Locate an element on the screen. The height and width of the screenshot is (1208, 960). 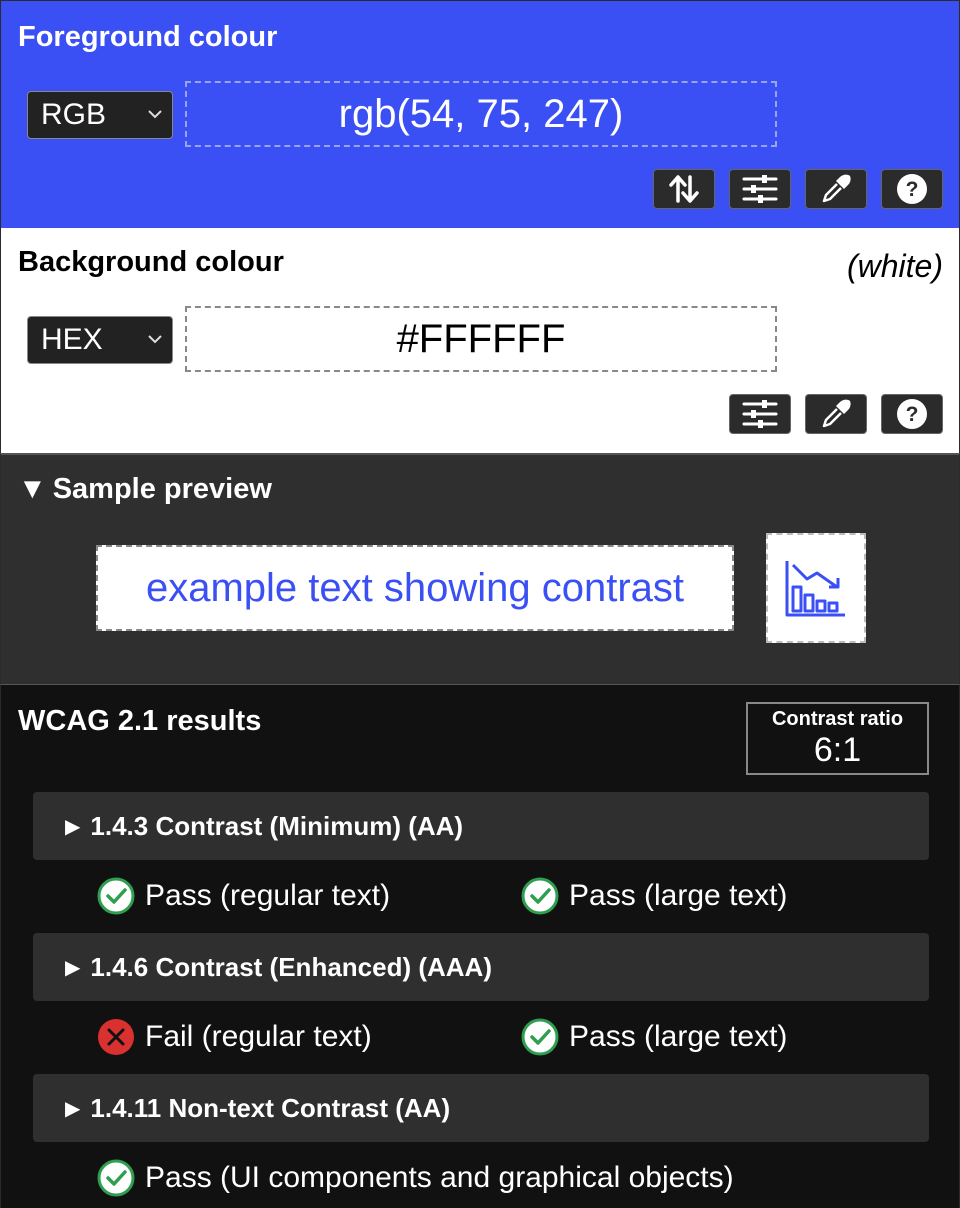
background-value-input: #FFFFFF is located at coordinates (481, 339).